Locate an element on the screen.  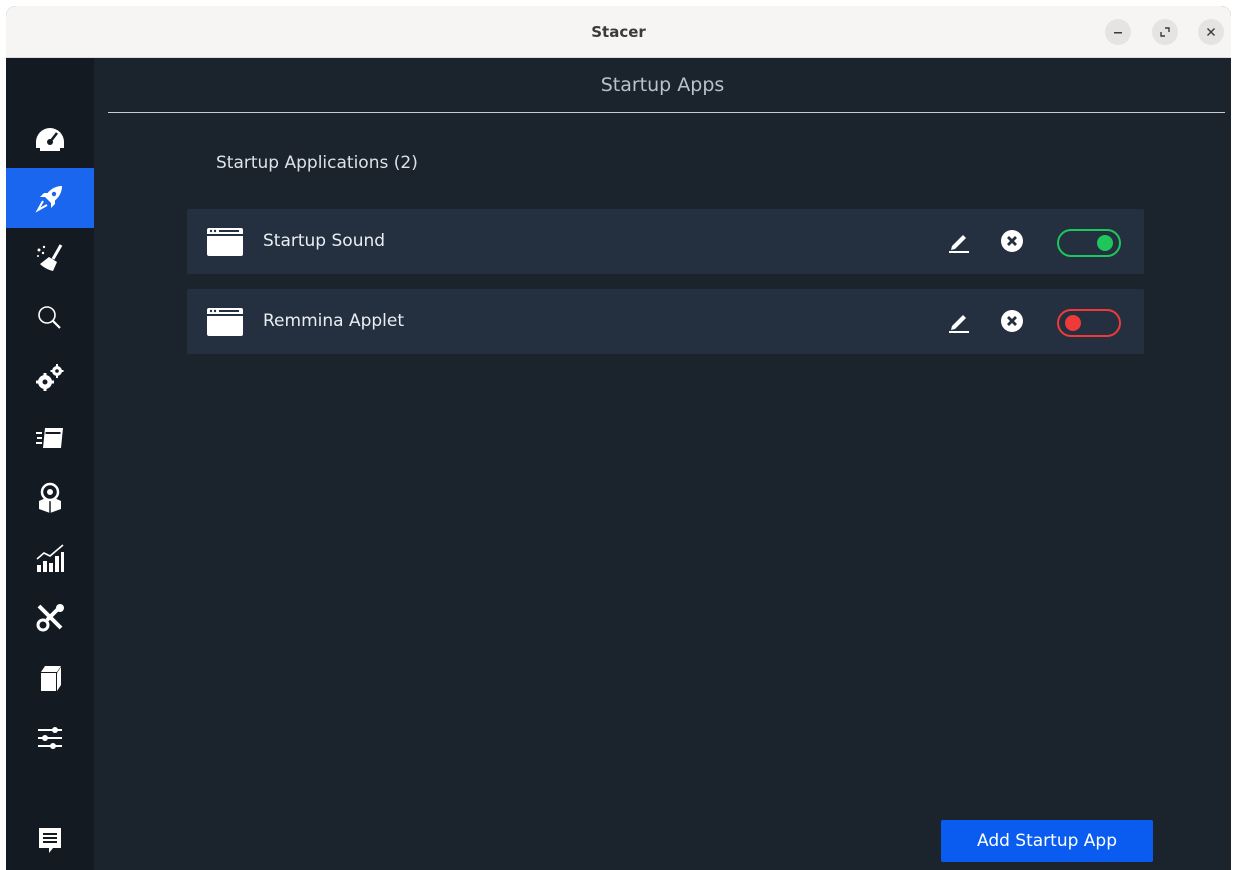
minimize-button is located at coordinates (1118, 32).